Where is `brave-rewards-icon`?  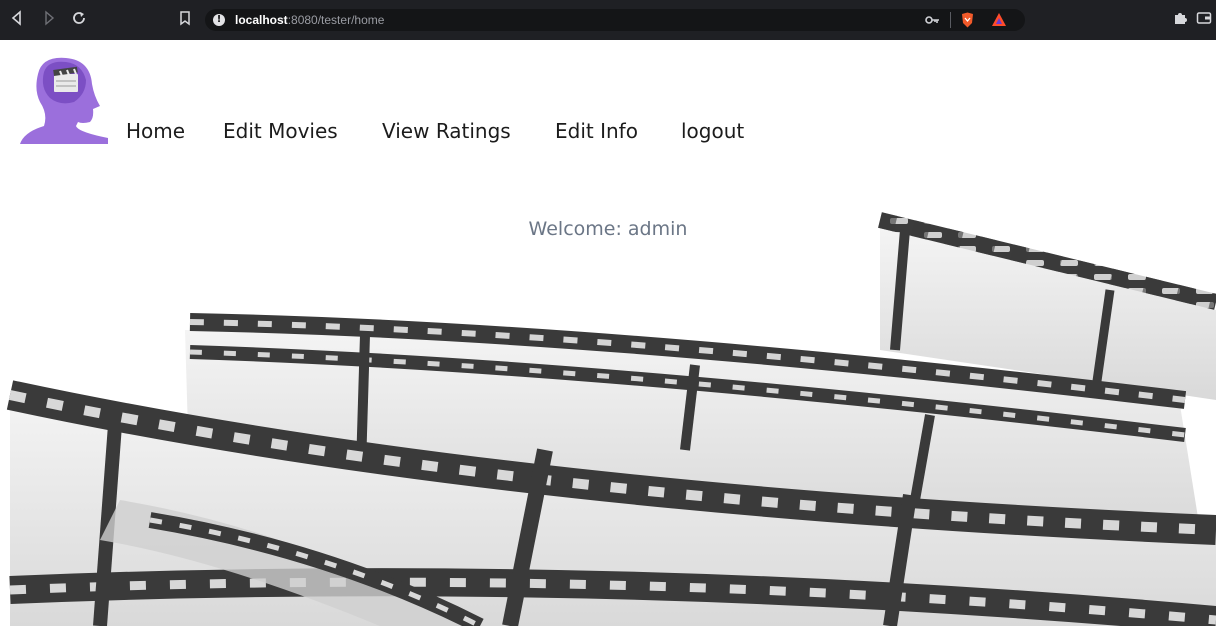
brave-rewards-icon is located at coordinates (999, 20).